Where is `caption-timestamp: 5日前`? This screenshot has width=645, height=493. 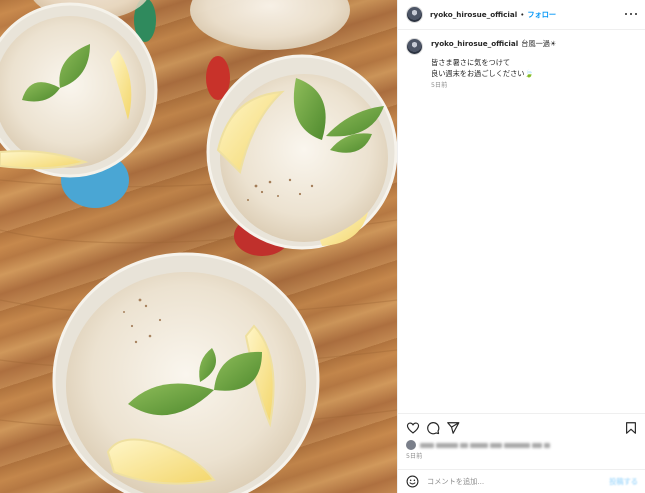
caption-timestamp: 5日前 is located at coordinates (439, 85).